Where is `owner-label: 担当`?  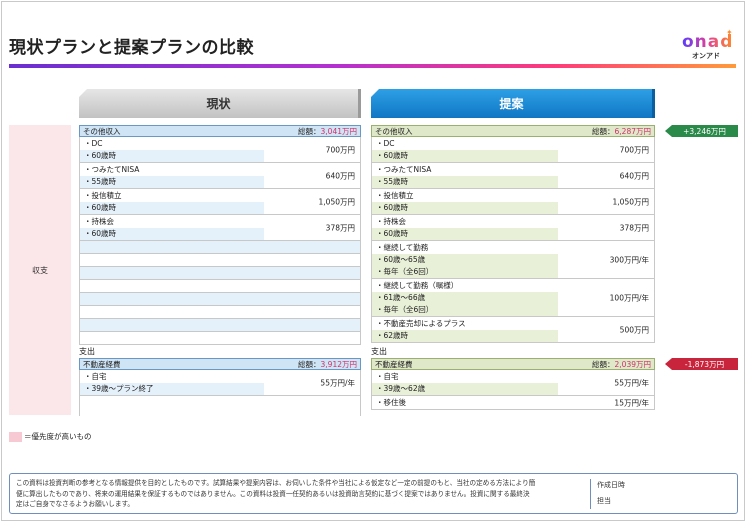 owner-label: 担当 is located at coordinates (604, 501).